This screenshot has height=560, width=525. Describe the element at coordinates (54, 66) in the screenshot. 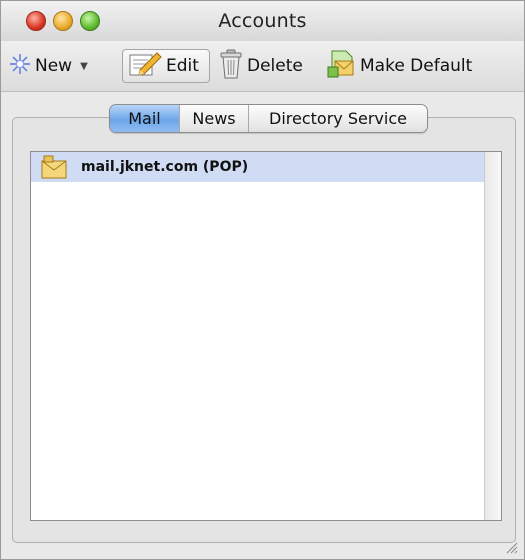

I see `new-button-label: New` at that location.